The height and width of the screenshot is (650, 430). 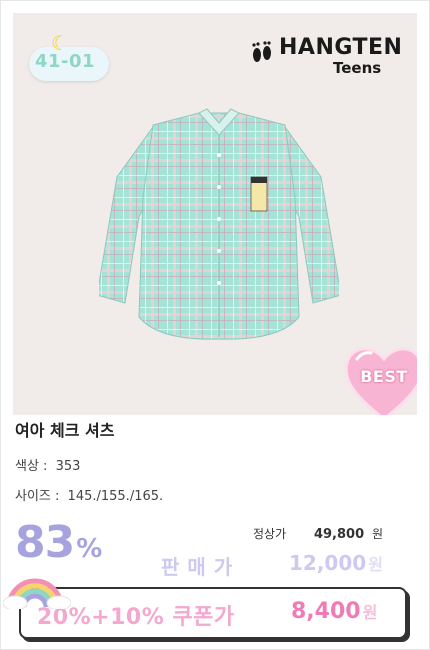 What do you see at coordinates (37, 593) in the screenshot?
I see `rainbow-icon` at bounding box center [37, 593].